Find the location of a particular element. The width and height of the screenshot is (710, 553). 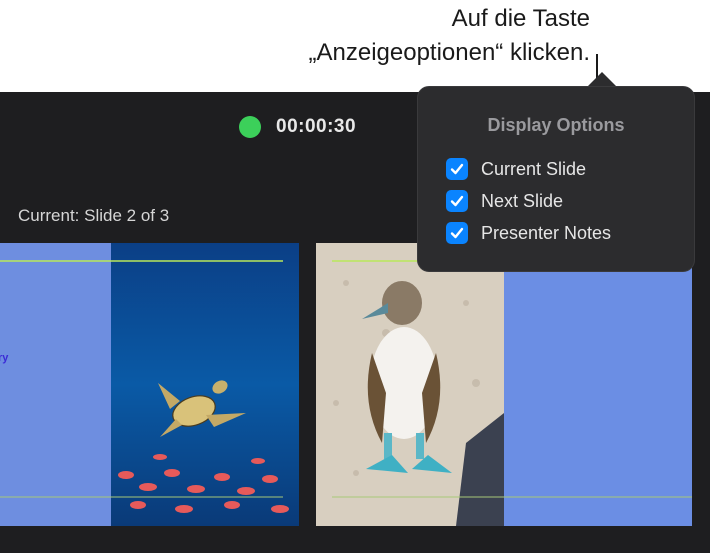

timer-status-dot is located at coordinates (250, 127).